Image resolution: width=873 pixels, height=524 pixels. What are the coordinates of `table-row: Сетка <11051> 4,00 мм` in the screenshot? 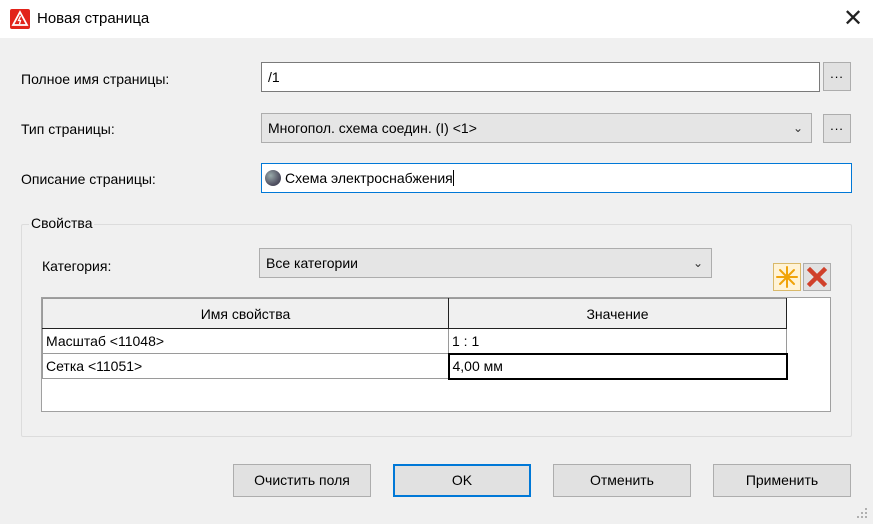 It's located at (415, 366).